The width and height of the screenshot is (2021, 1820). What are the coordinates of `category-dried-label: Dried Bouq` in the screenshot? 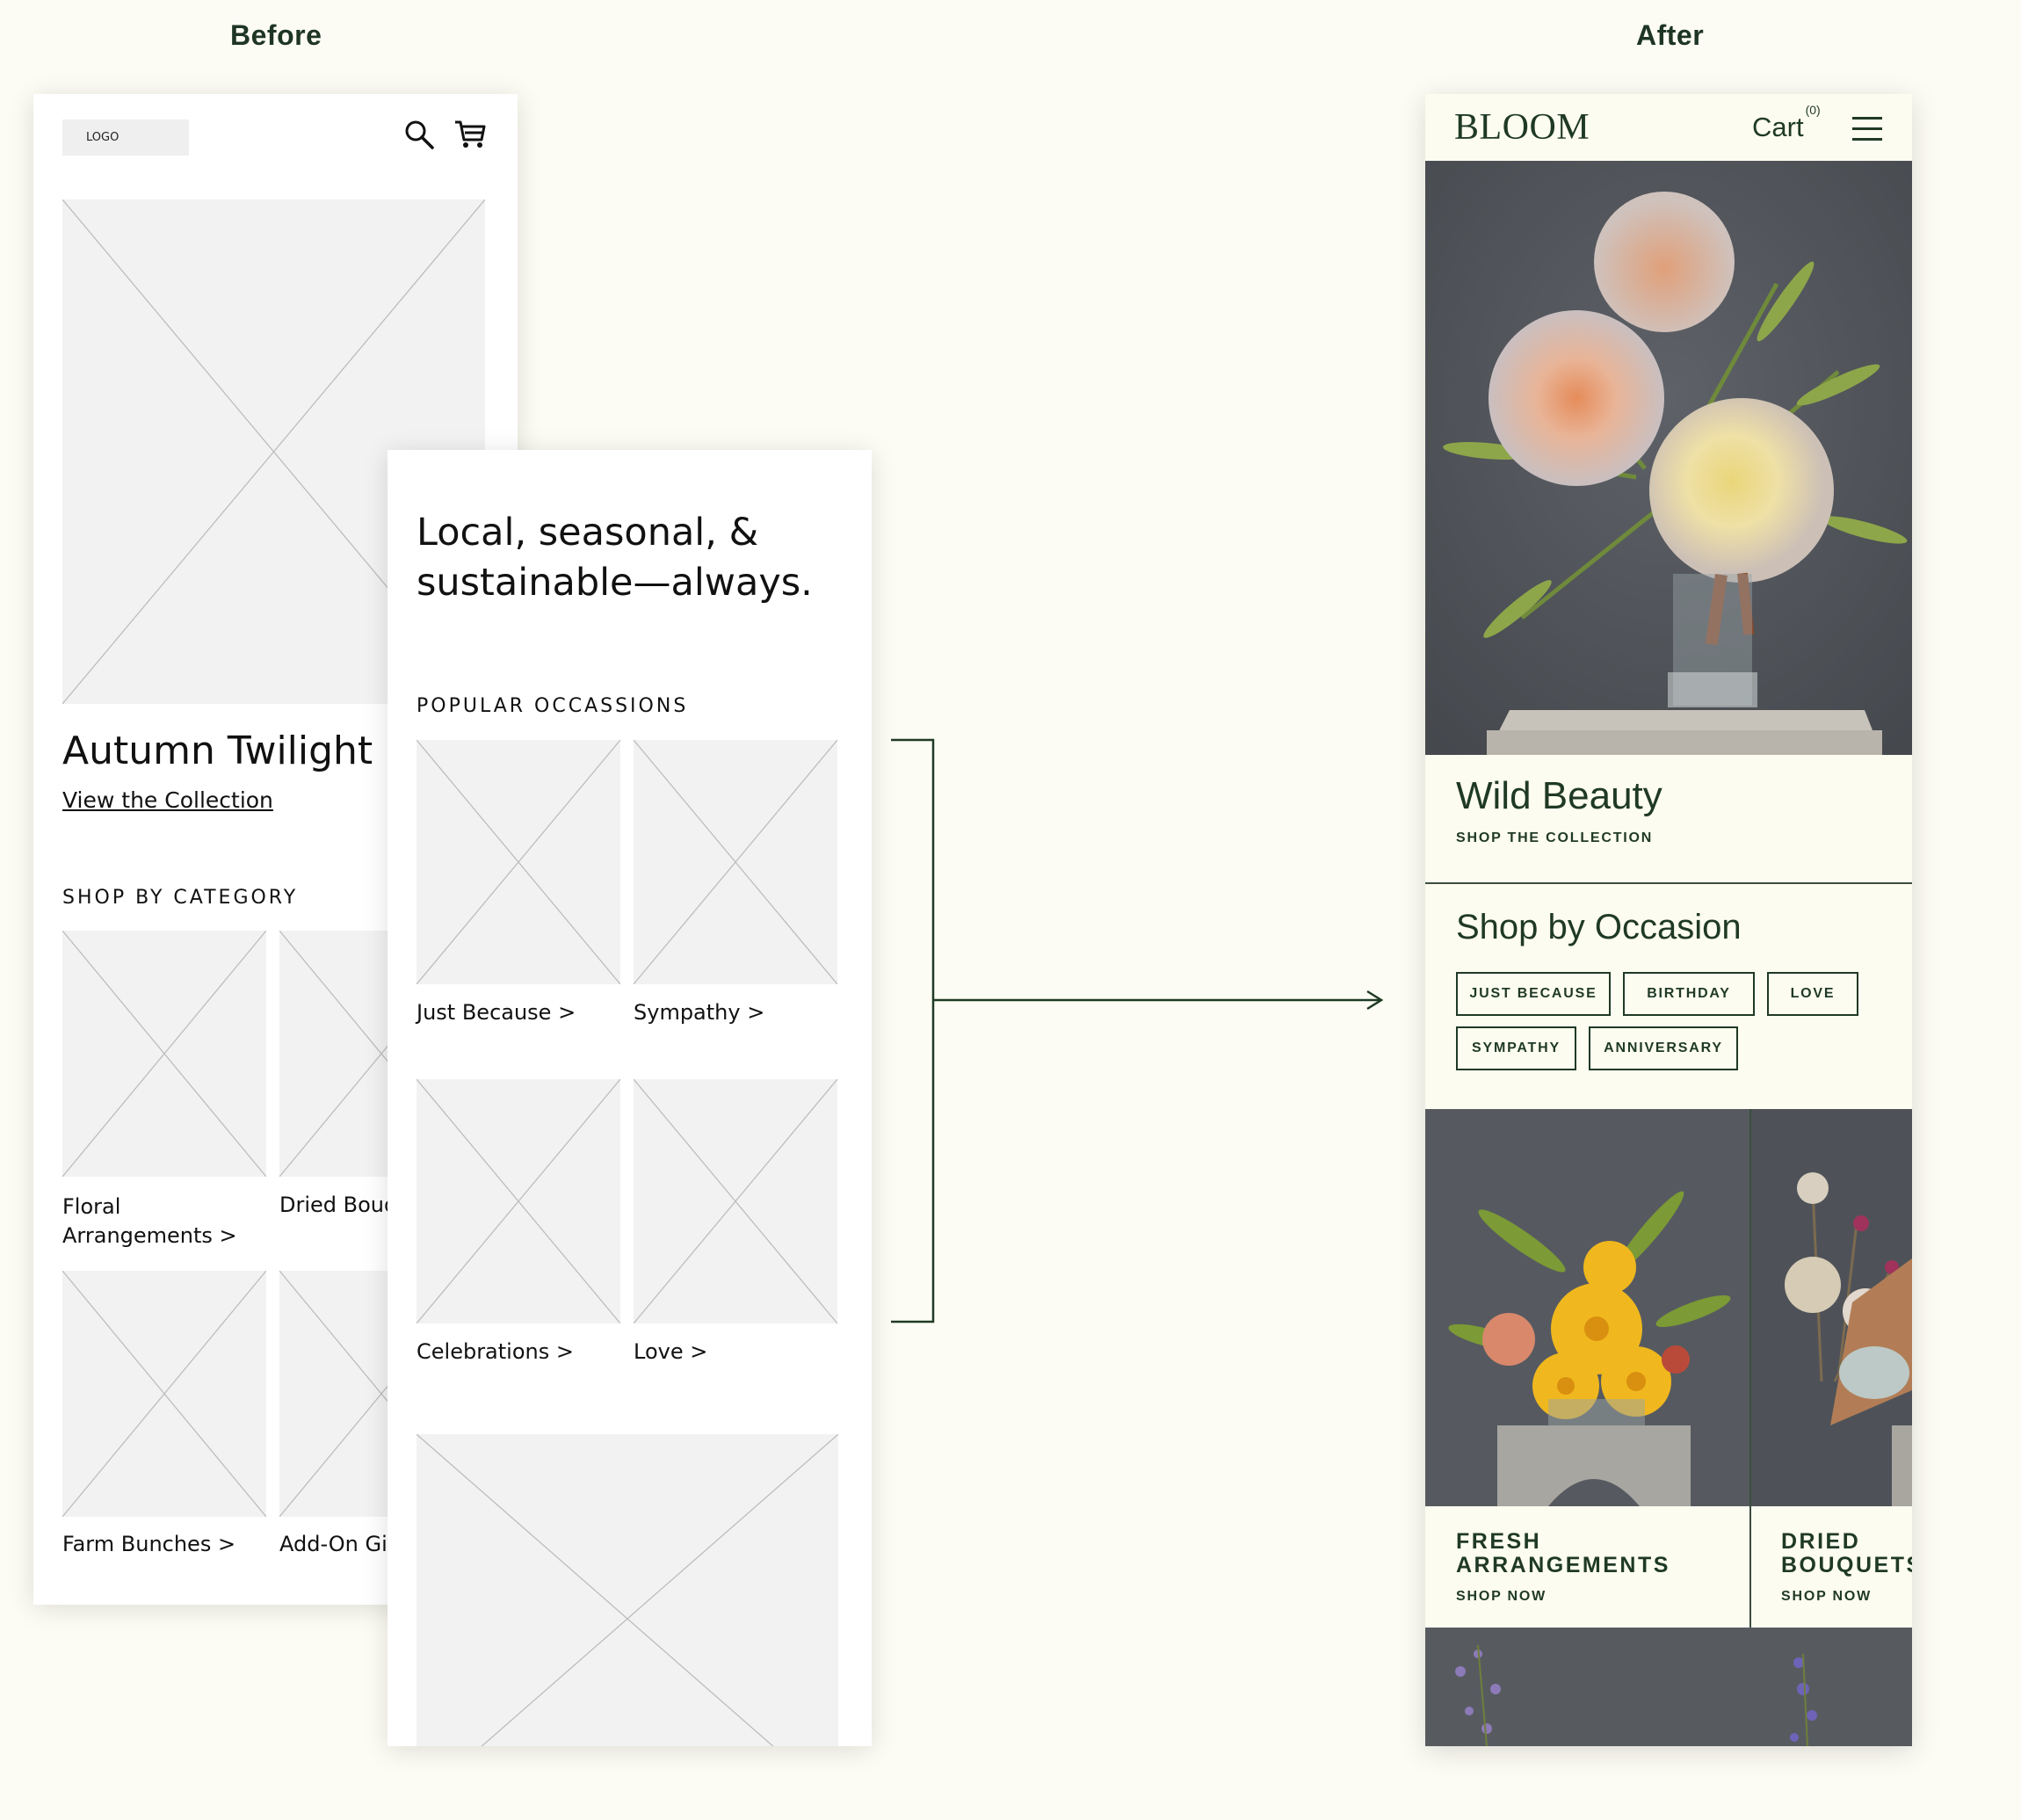 It's located at (338, 1205).